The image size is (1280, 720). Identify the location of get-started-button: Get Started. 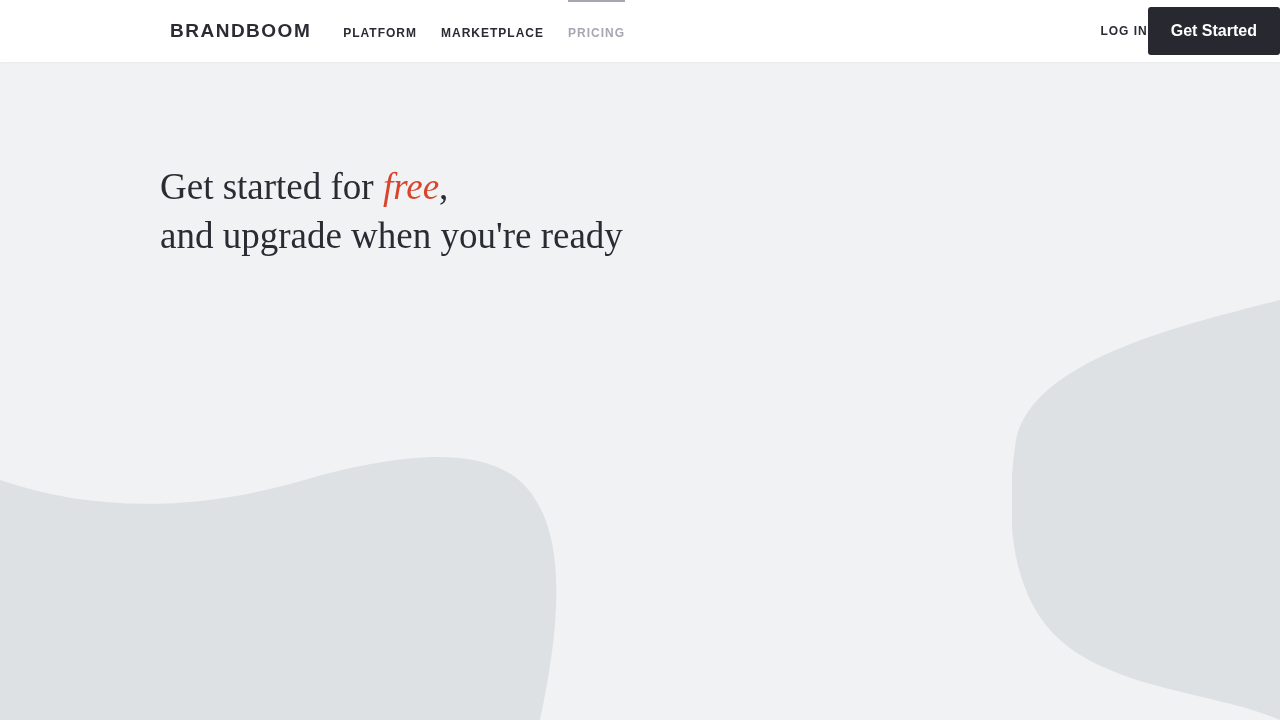
(1213, 31).